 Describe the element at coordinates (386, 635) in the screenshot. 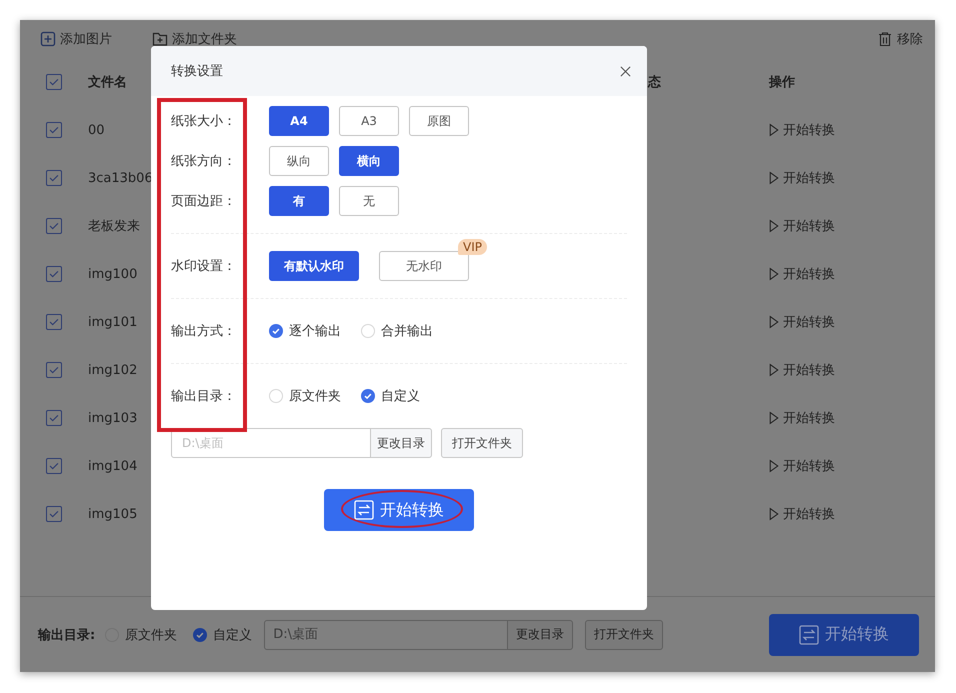

I see `path-field: D:\桌面` at that location.